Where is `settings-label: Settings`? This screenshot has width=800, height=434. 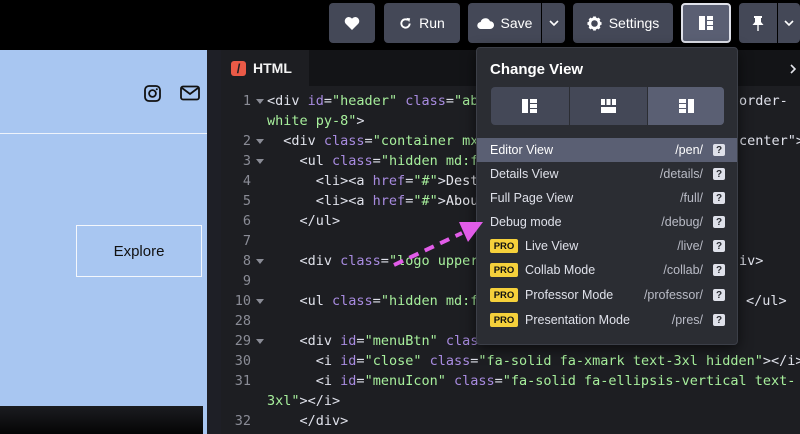 settings-label: Settings is located at coordinates (634, 23).